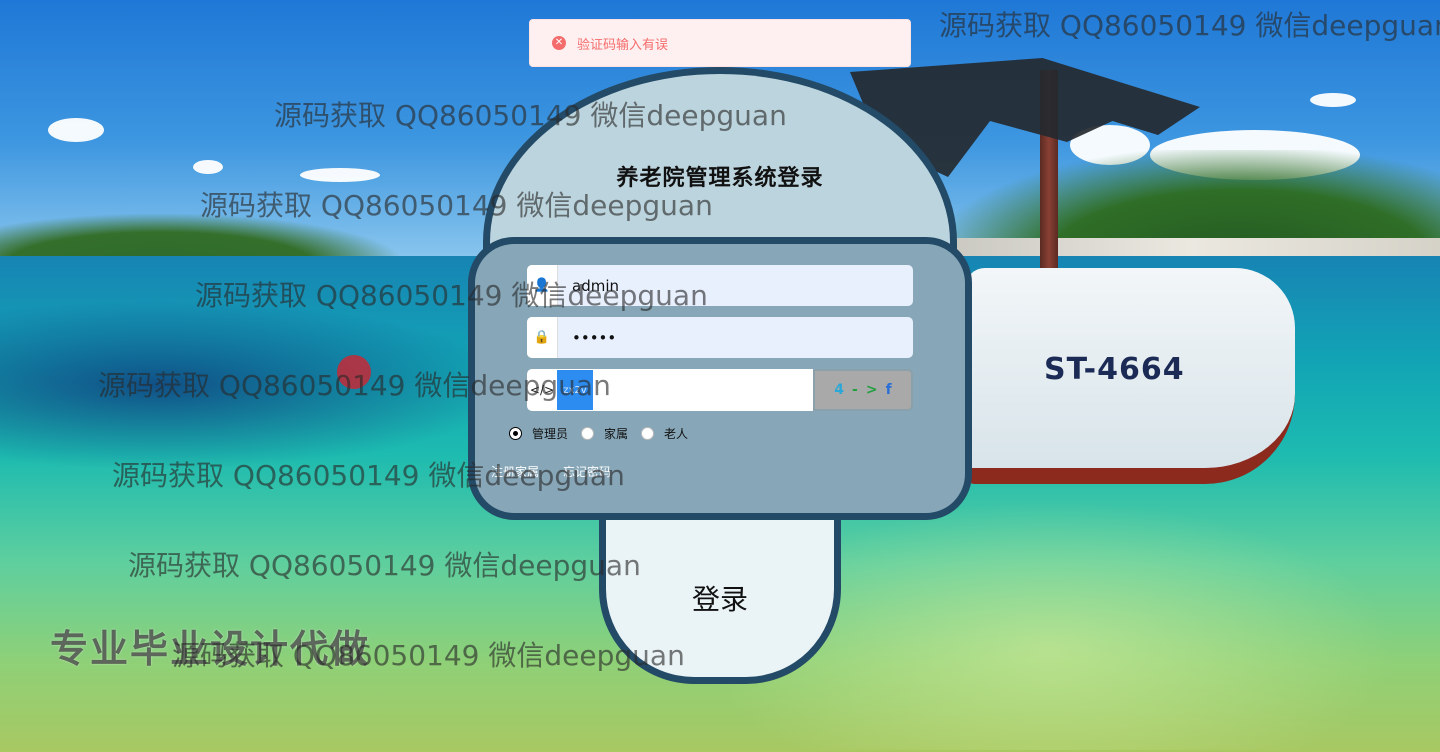 The image size is (1440, 752). What do you see at coordinates (616, 433) in the screenshot?
I see `role-label-family: 家属` at bounding box center [616, 433].